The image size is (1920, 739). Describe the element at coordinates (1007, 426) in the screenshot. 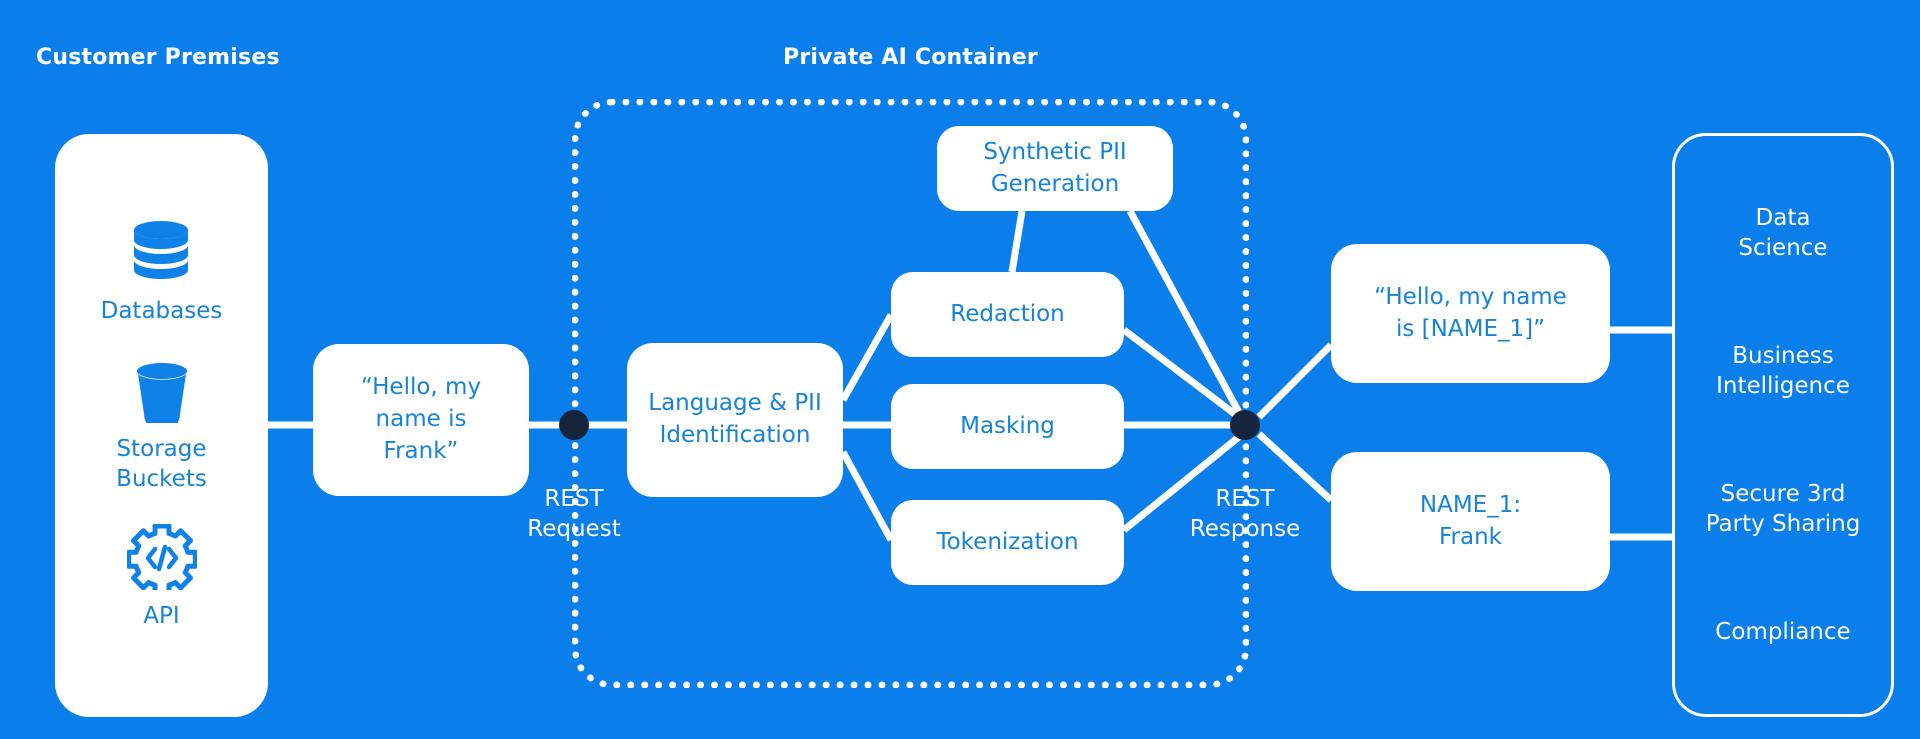

I see `masking-card: Masking` at that location.